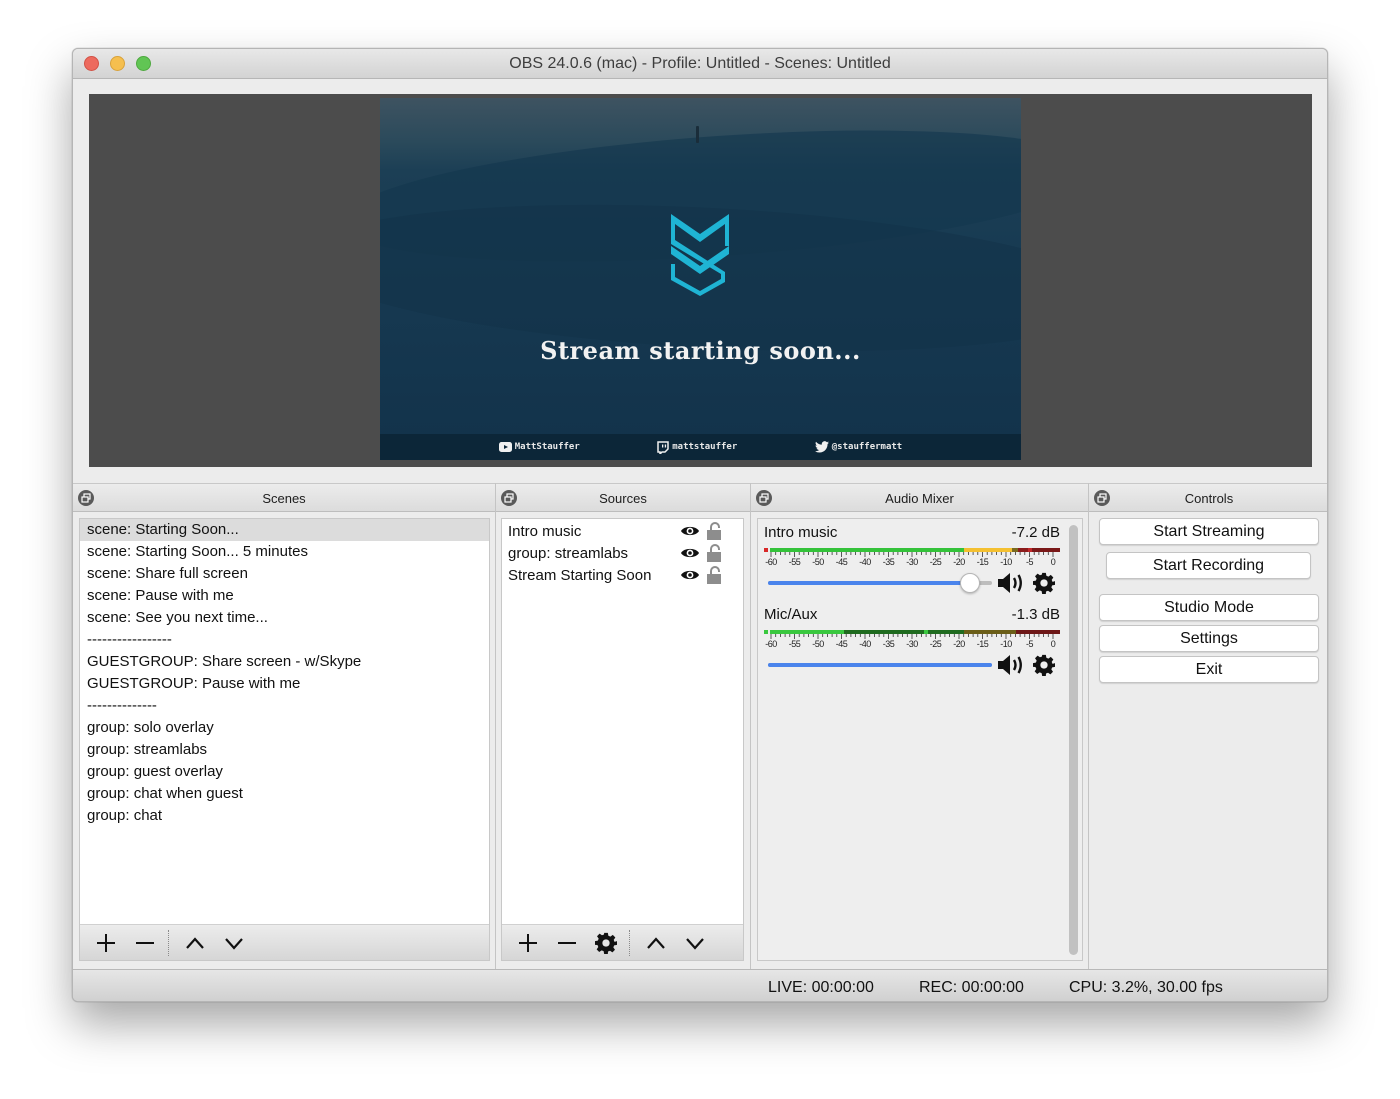 This screenshot has height=1099, width=1400. Describe the element at coordinates (284, 662) in the screenshot. I see `scene-item: GUESTGROUP: Share screen - w/Skype` at that location.